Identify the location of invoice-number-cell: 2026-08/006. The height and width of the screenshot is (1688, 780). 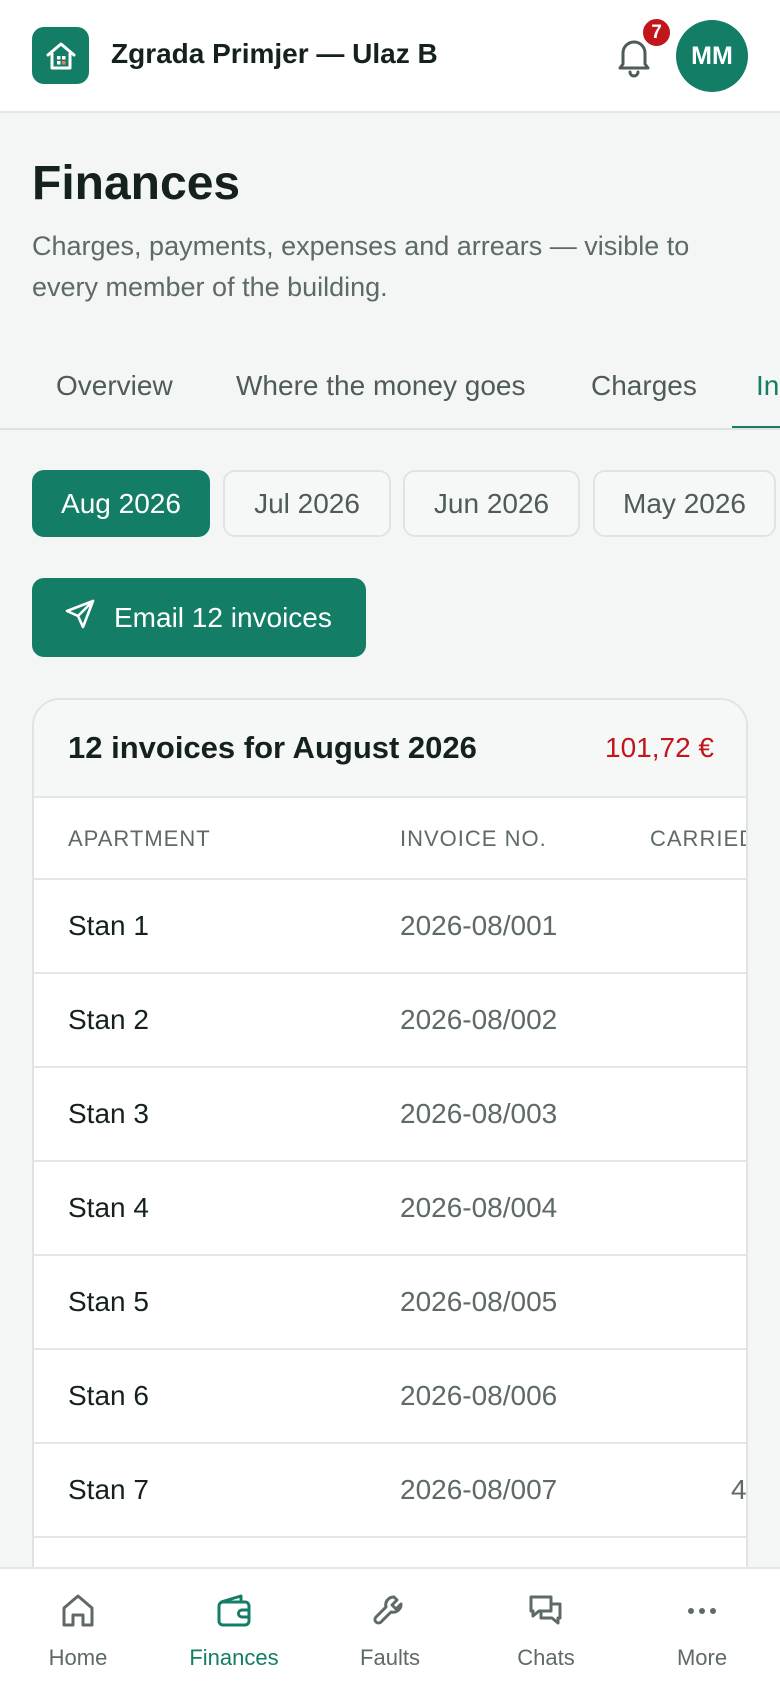
(479, 1395).